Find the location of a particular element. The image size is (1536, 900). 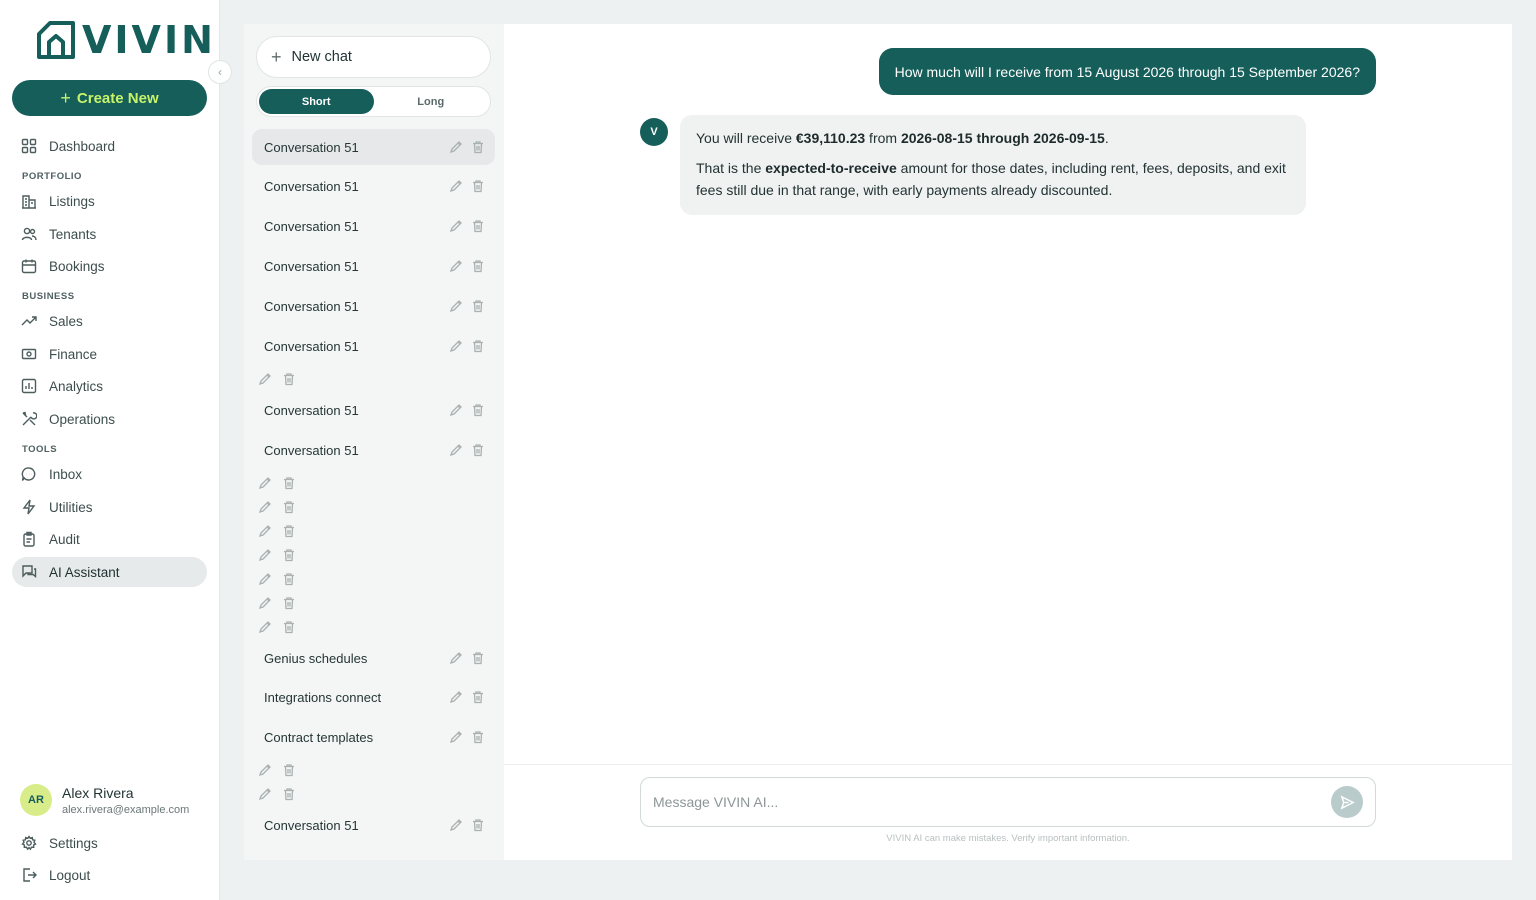

building-icon is located at coordinates (29, 202).